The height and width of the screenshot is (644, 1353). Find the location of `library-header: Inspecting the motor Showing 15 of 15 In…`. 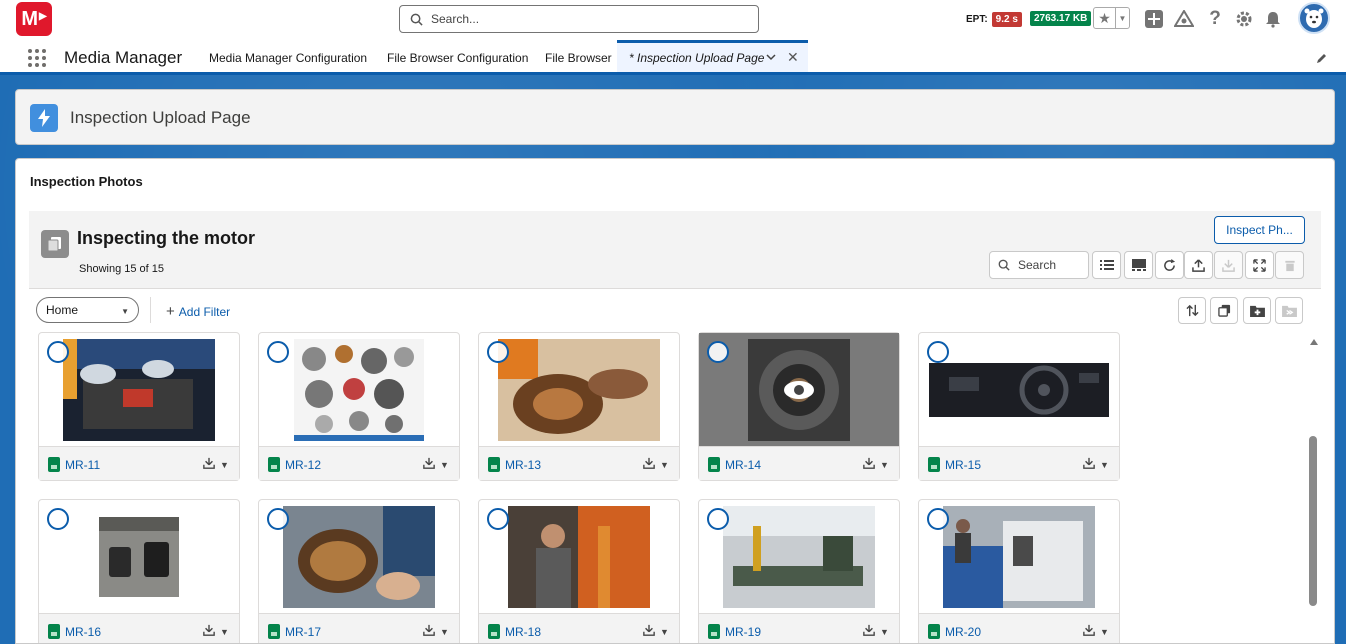

library-header: Inspecting the motor Showing 15 of 15 In… is located at coordinates (675, 250).